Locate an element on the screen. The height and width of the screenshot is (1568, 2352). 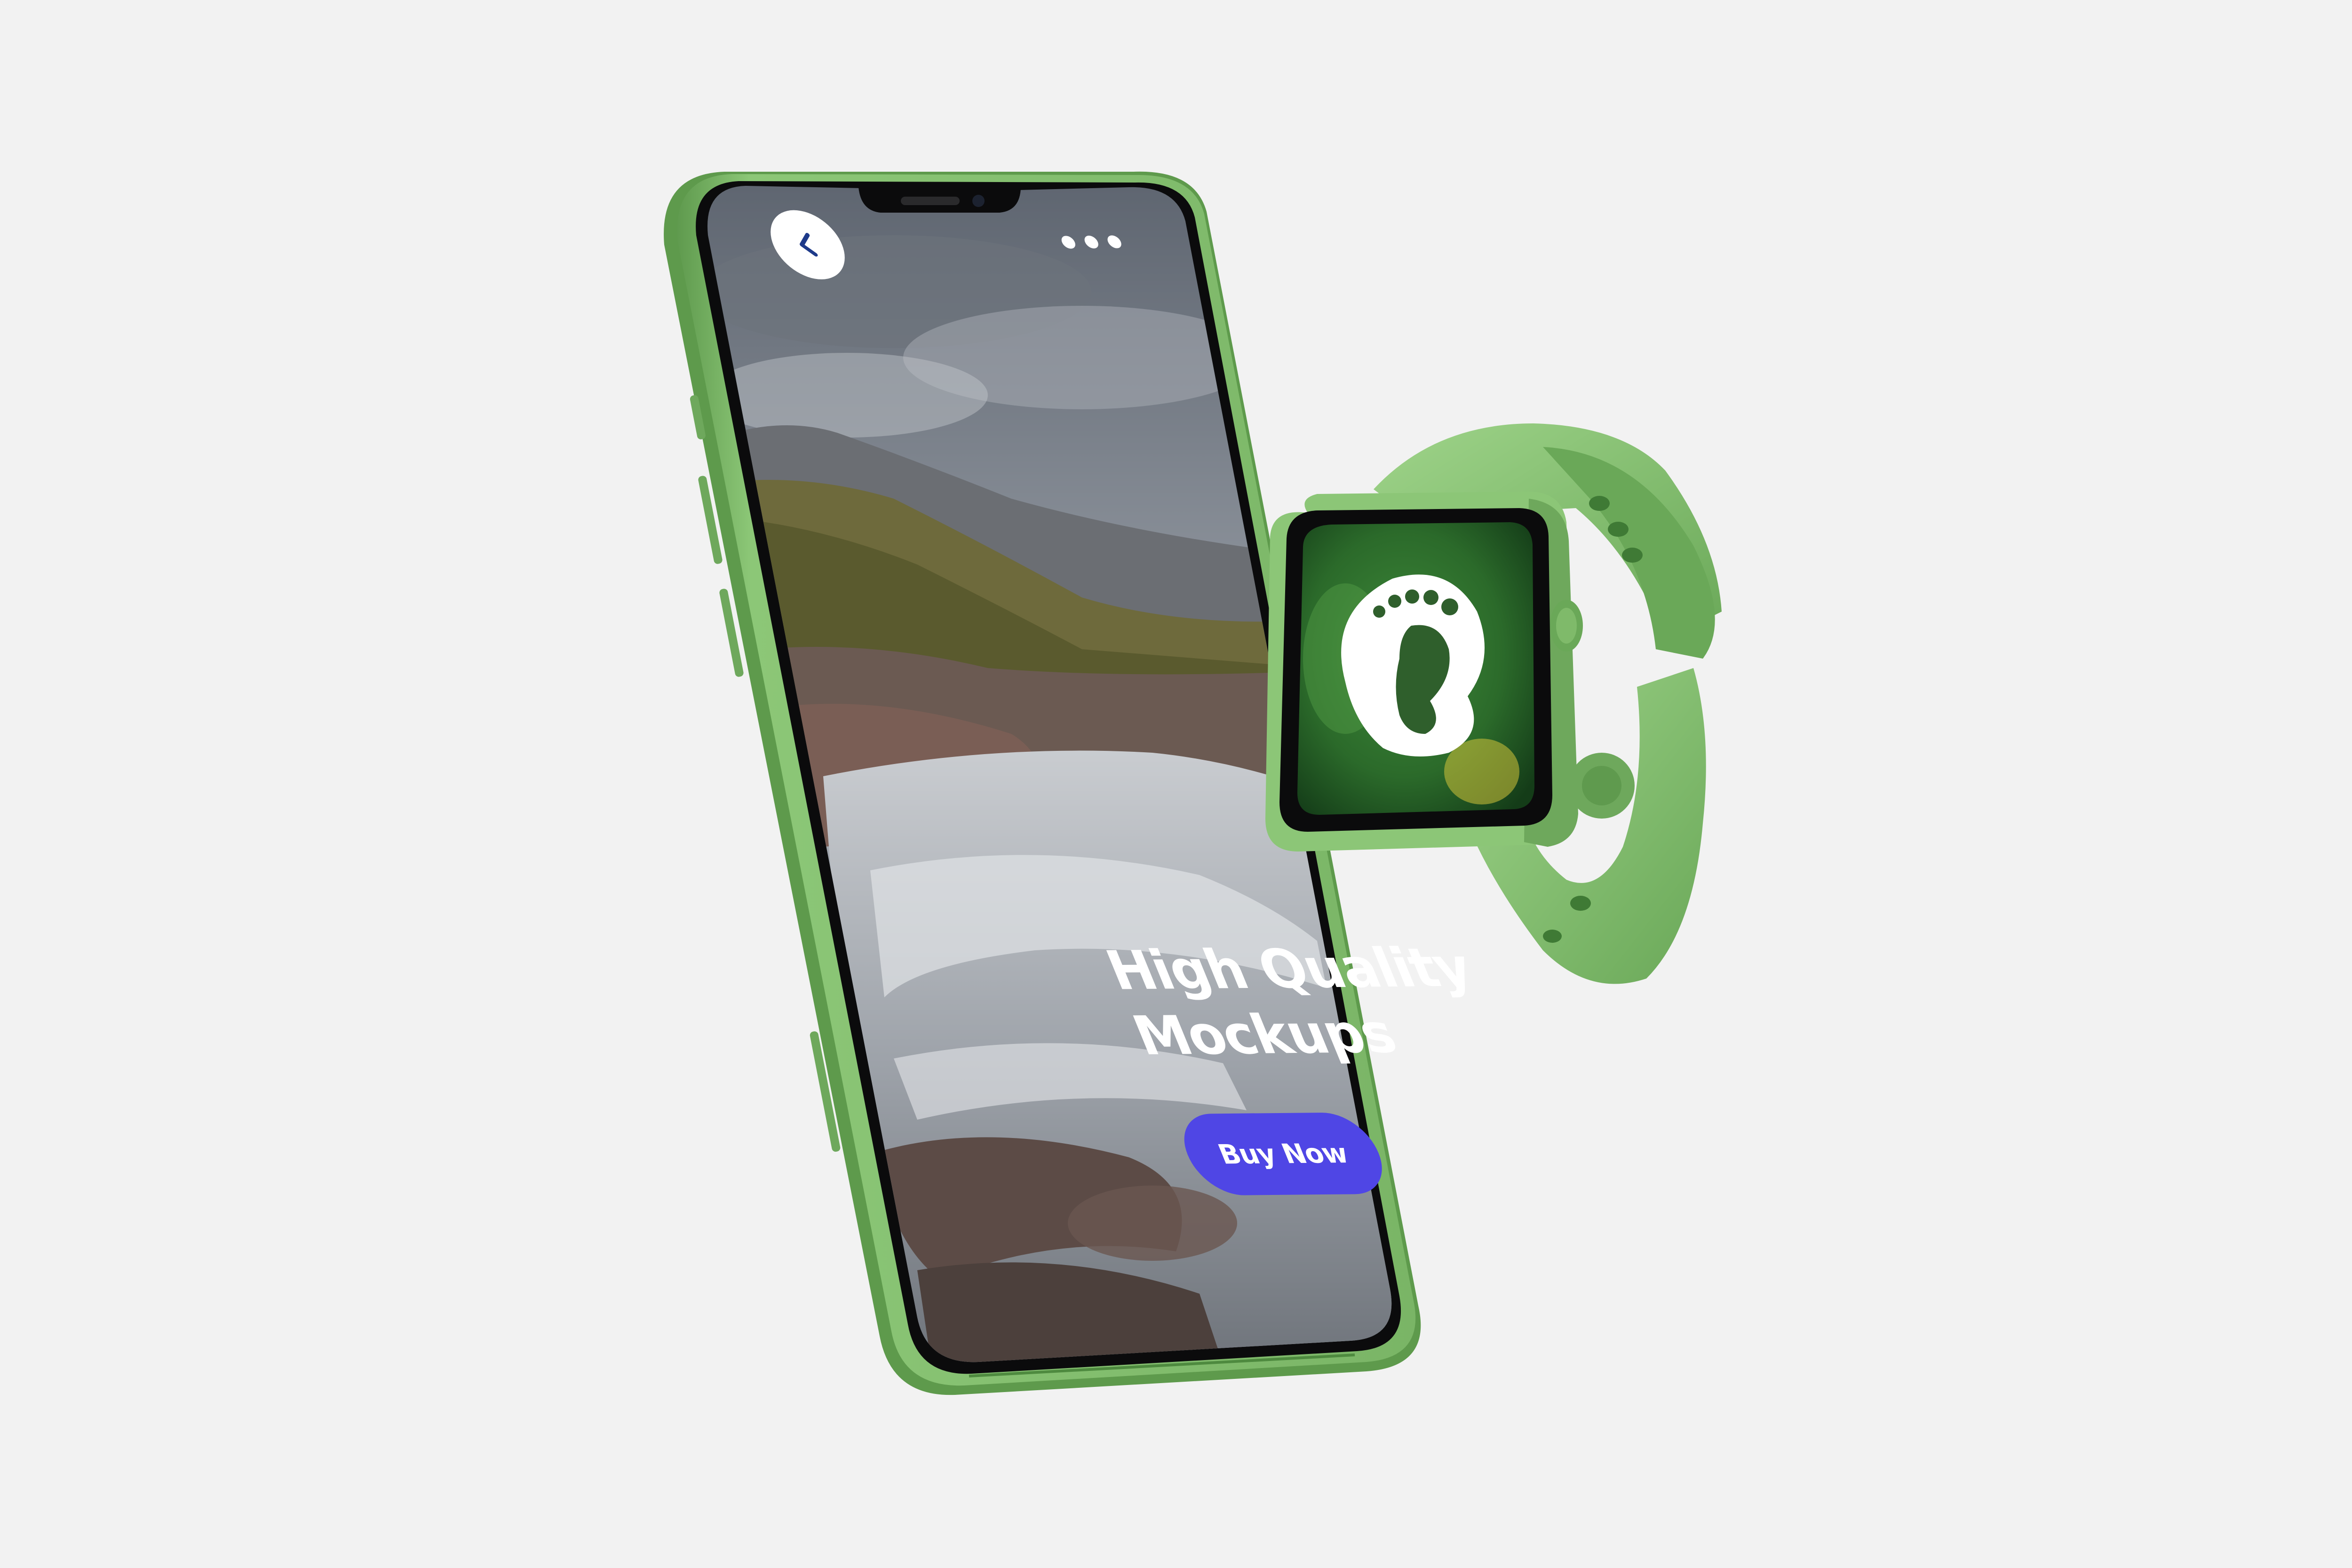
buy-now-button: Buy Now is located at coordinates (1283, 1154).